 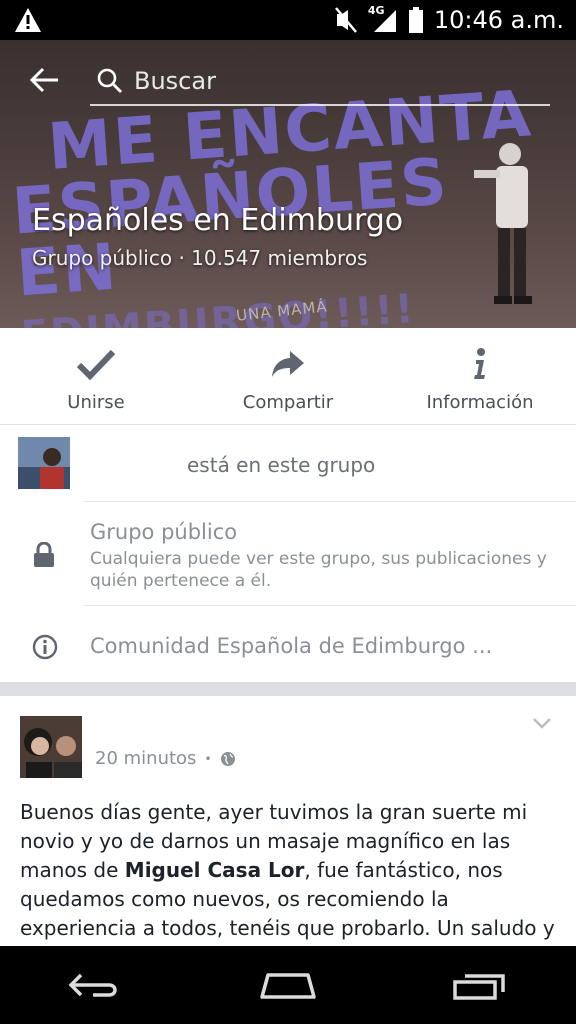 What do you see at coordinates (109, 80) in the screenshot?
I see `search-icon` at bounding box center [109, 80].